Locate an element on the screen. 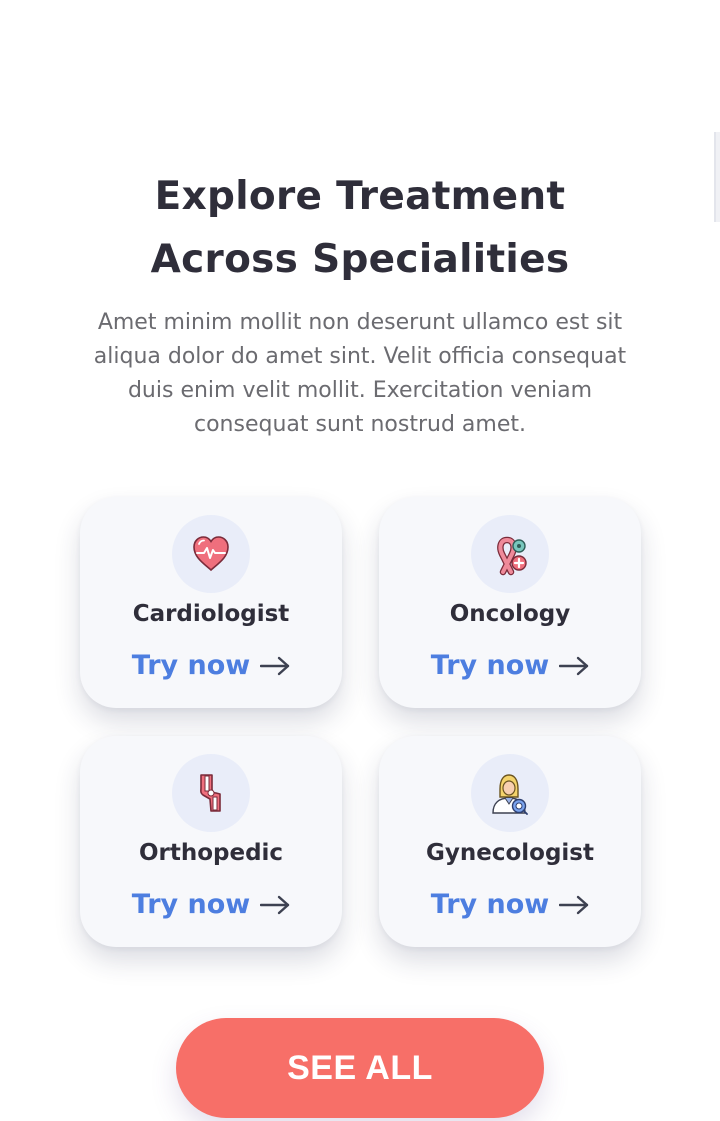 The width and height of the screenshot is (720, 1121). section-title-line-2: Across Specialities is located at coordinates (360, 259).